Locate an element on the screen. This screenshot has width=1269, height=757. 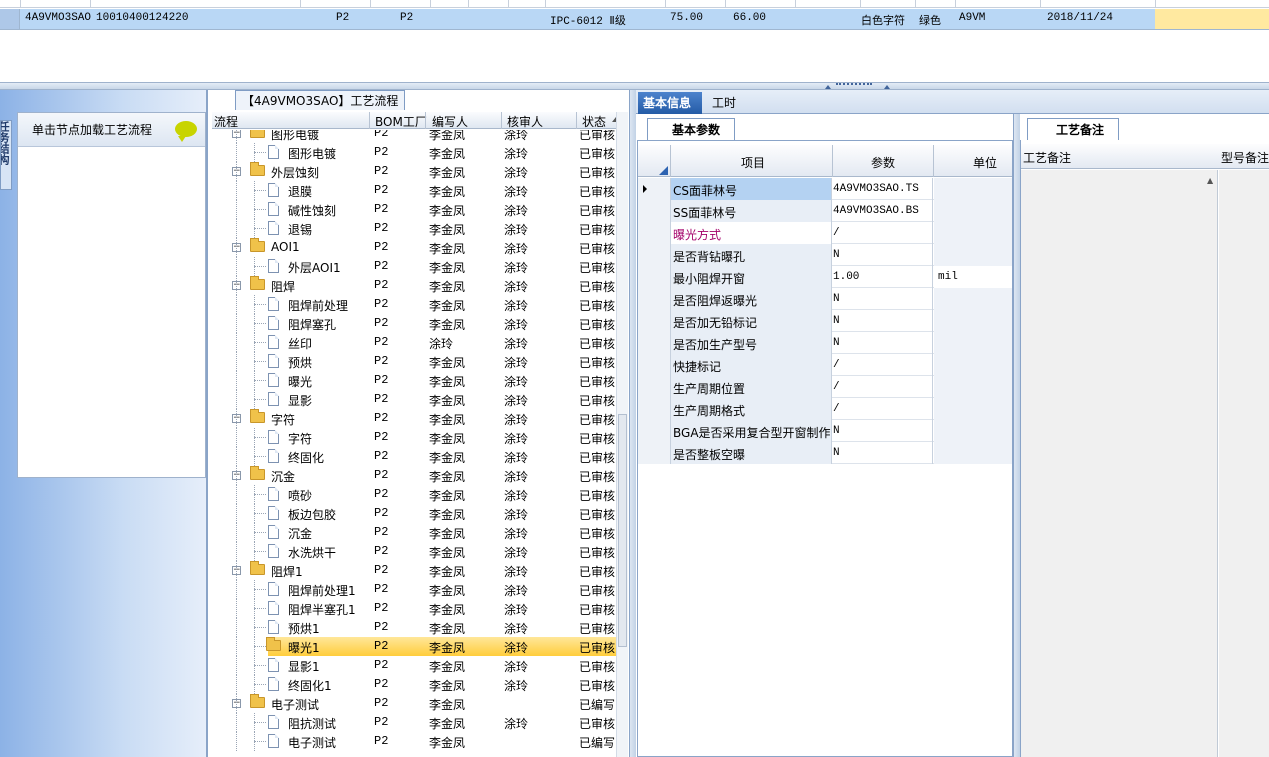
tree-step-row: 丝印 P2 涂玲 涂玲 已审核 is located at coordinates (414, 342).